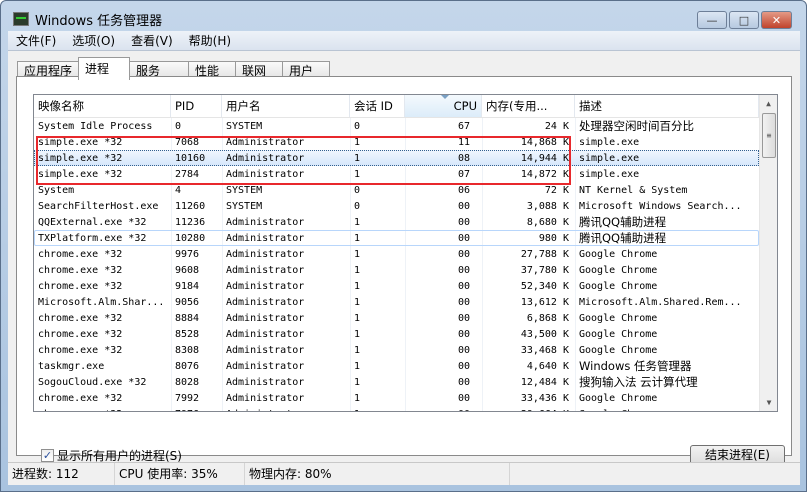 This screenshot has height=492, width=807. What do you see at coordinates (712, 20) in the screenshot?
I see `minimize-button: —` at bounding box center [712, 20].